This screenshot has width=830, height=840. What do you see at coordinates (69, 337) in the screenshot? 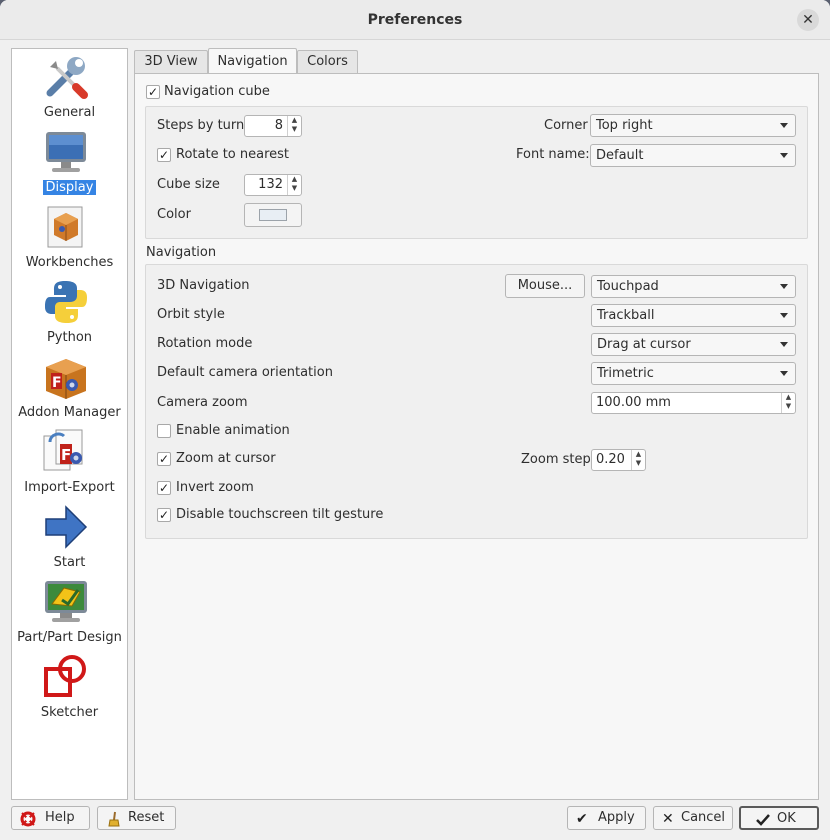
I see `sidebar-item-label: Python` at bounding box center [69, 337].